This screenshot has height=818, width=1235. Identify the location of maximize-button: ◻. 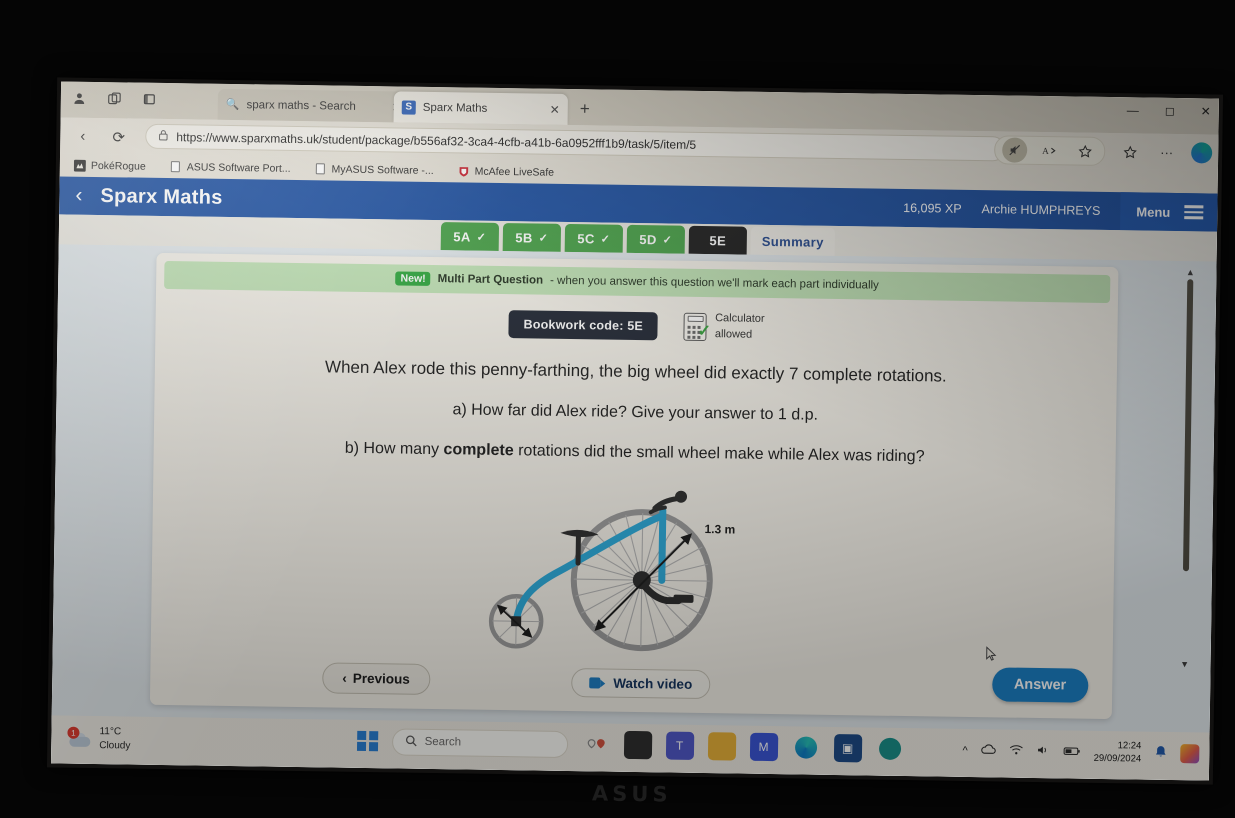
(1170, 111).